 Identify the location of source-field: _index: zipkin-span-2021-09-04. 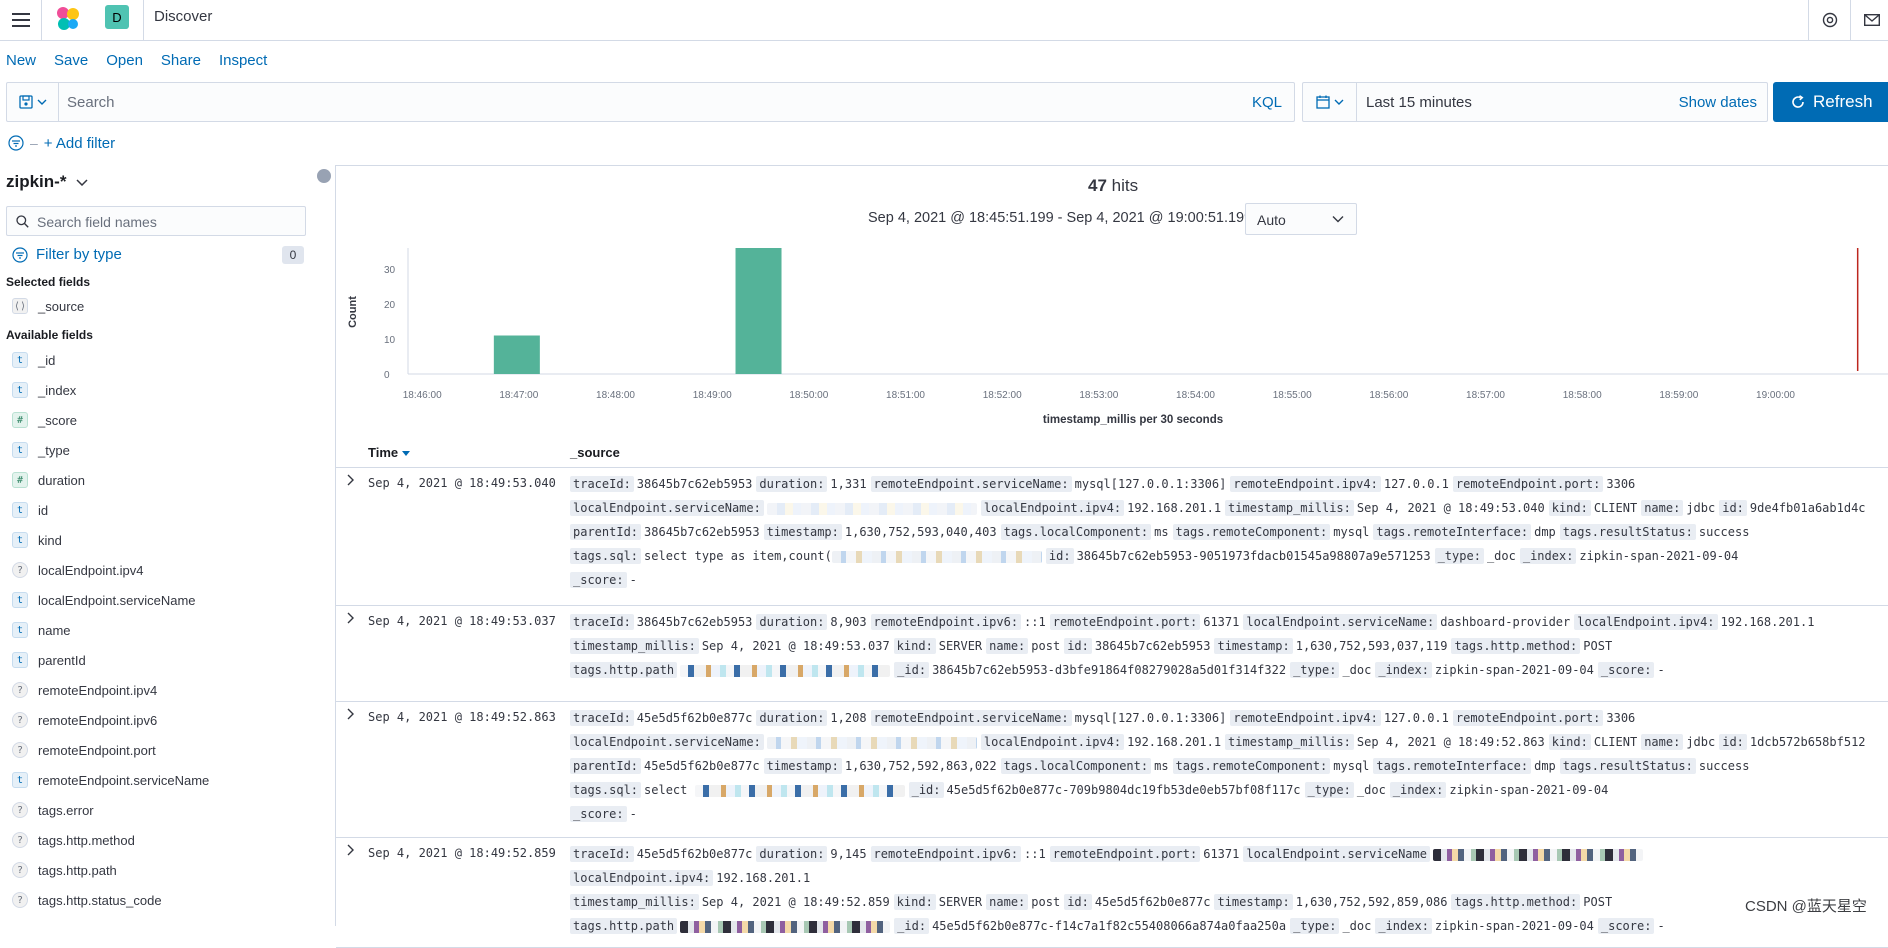
(1484, 670).